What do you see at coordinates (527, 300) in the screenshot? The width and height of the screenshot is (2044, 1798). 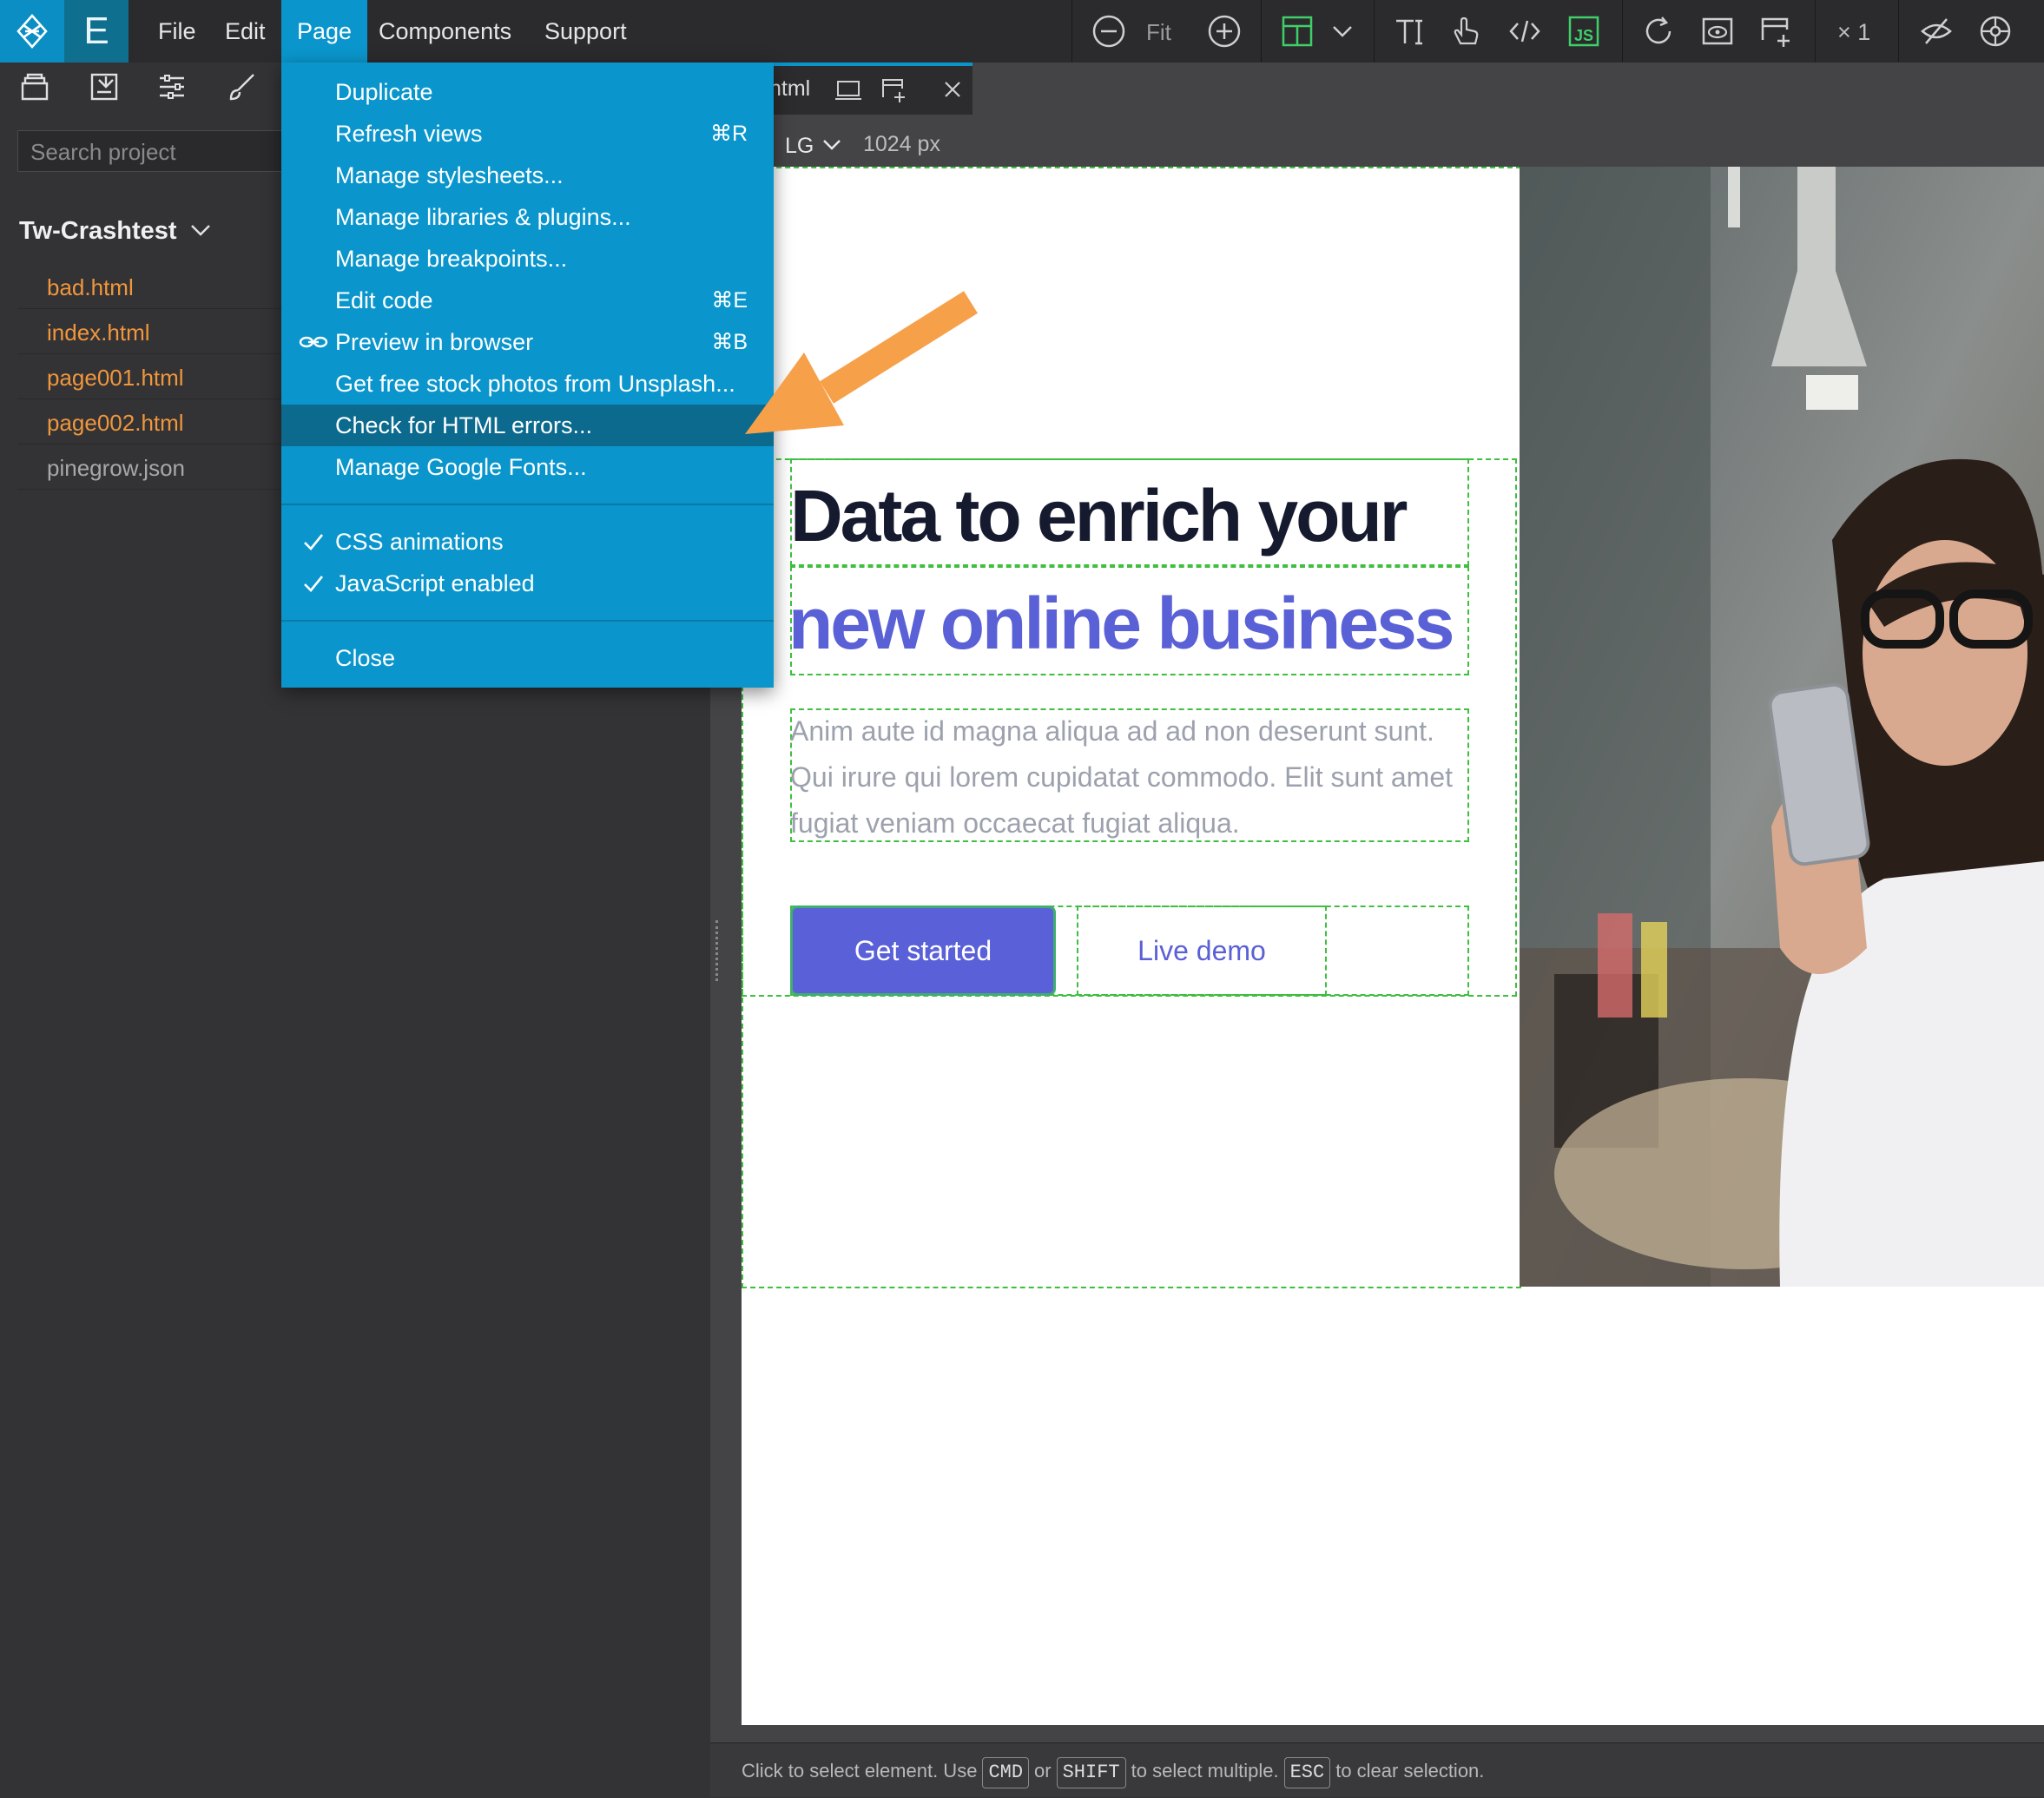 I see `menu-item-edit-code: Edit code ⌘E` at bounding box center [527, 300].